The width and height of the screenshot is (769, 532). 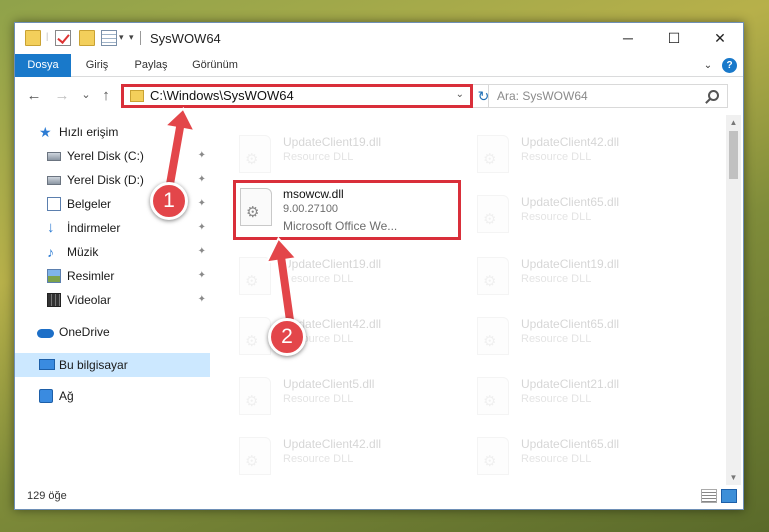 What do you see at coordinates (281, 283) in the screenshot?
I see `arrow-two` at bounding box center [281, 283].